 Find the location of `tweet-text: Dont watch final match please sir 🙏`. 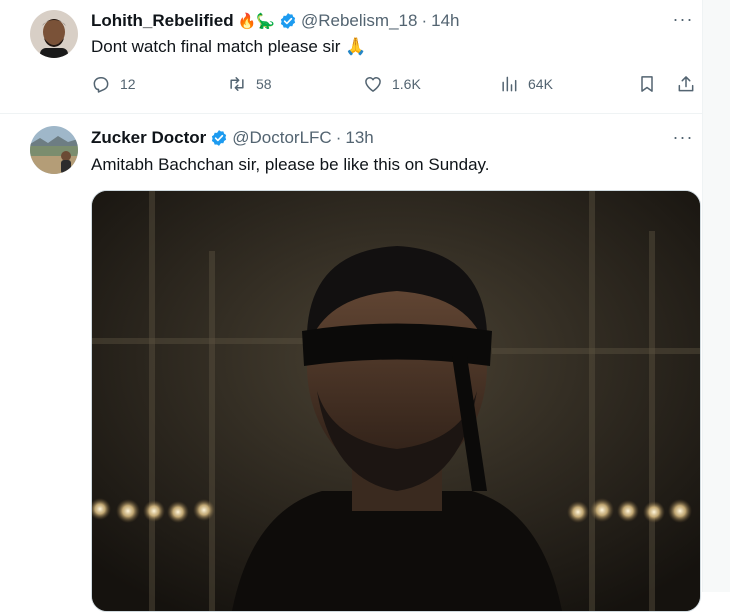

tweet-text: Dont watch final match please sir 🙏 is located at coordinates (229, 46).